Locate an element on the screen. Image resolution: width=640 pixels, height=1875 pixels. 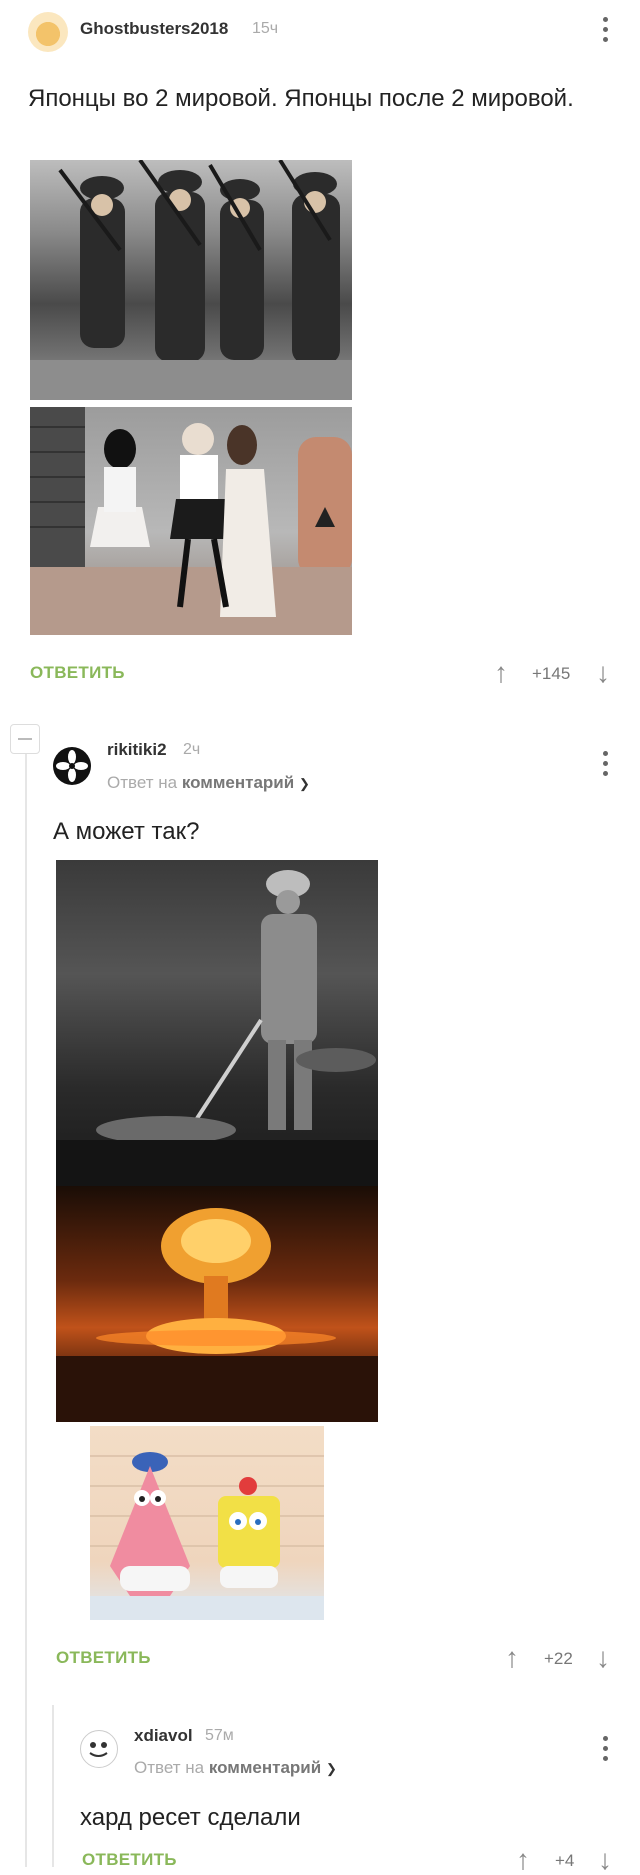
minus-icon is located at coordinates (25, 739).